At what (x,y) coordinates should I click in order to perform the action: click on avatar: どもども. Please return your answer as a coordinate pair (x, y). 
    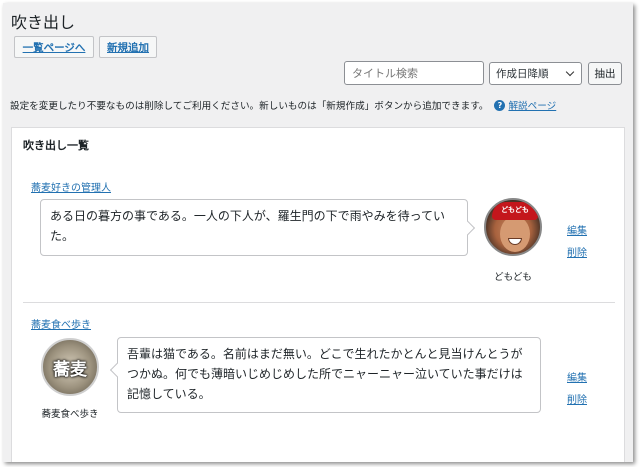
    Looking at the image, I should click on (513, 227).